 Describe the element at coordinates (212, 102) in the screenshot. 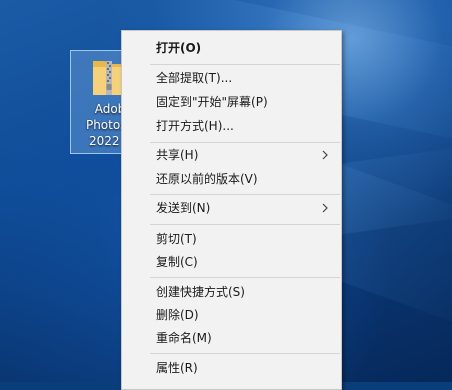

I see `menu-item-label: 固定到"开始"屏幕(P)` at that location.